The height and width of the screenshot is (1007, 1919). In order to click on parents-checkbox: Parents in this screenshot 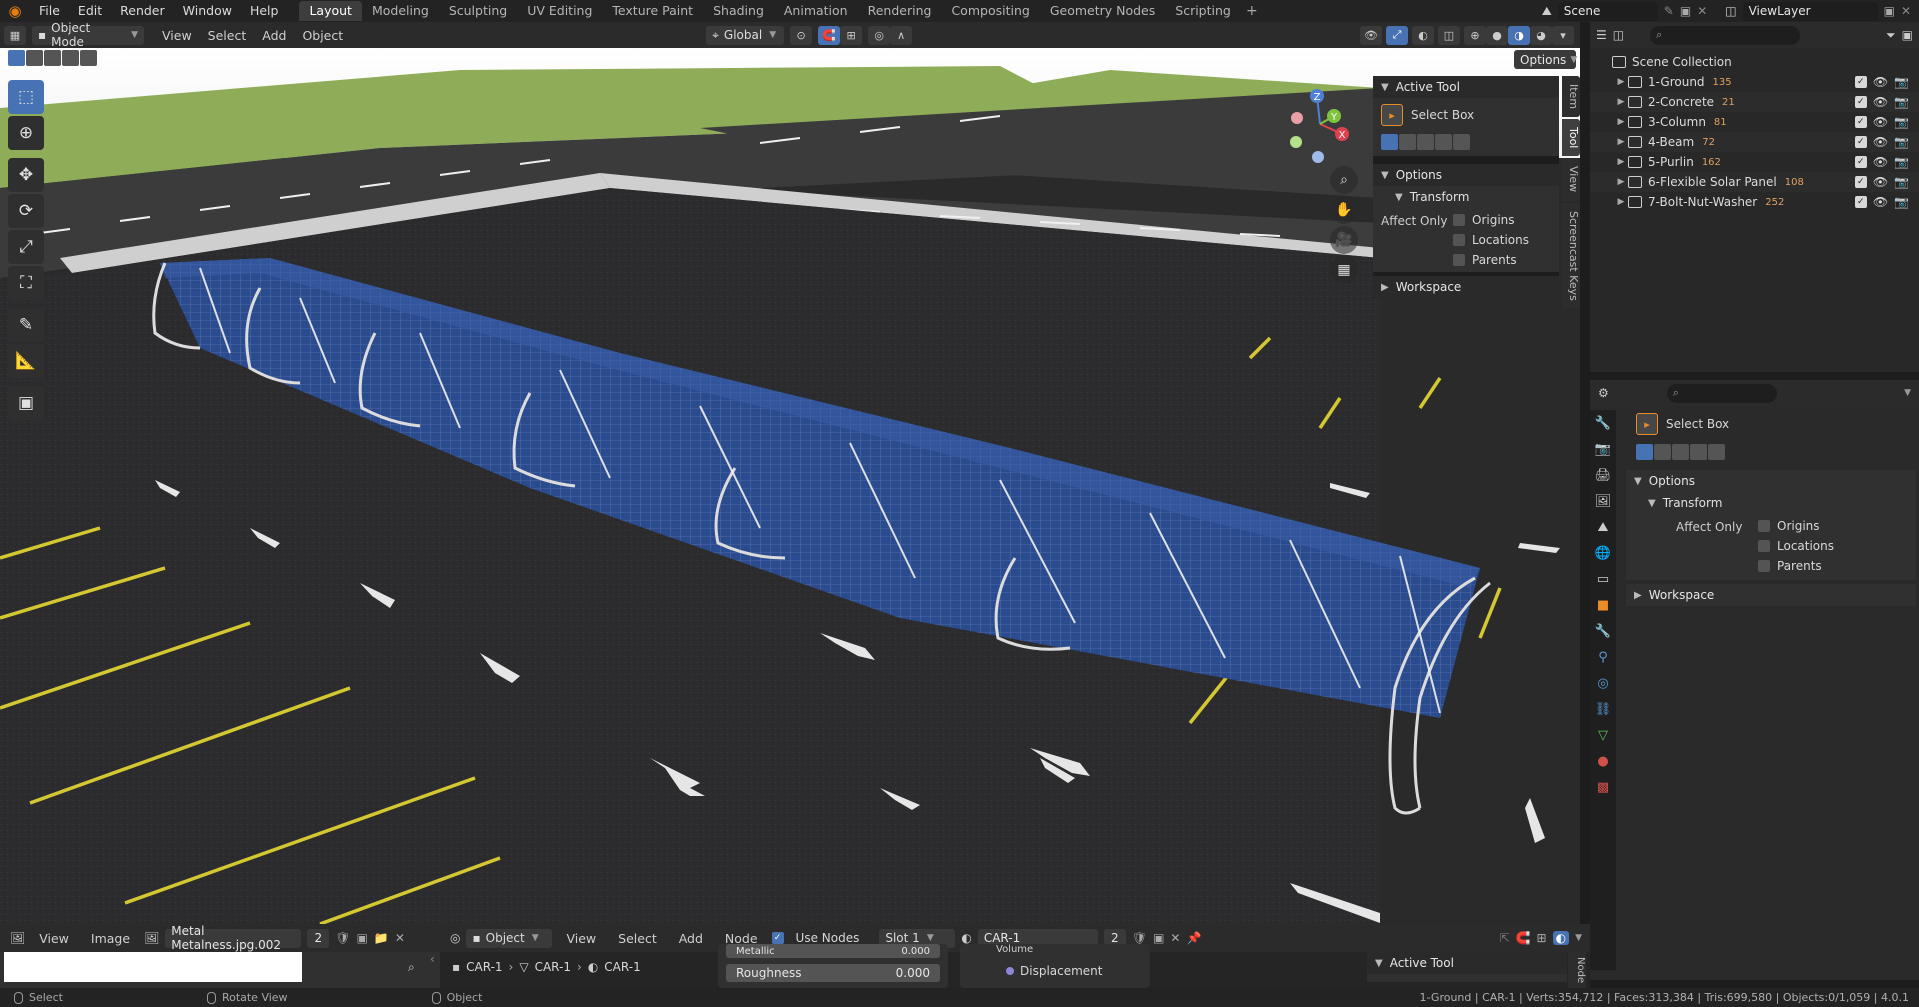, I will do `click(1796, 566)`.